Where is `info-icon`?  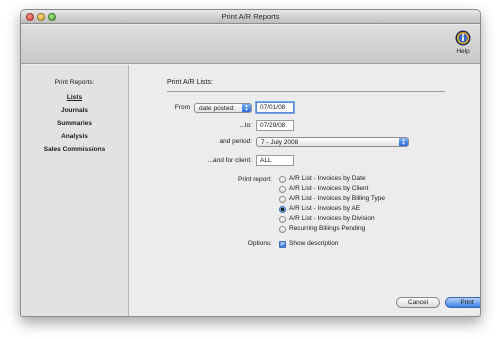 info-icon is located at coordinates (463, 38).